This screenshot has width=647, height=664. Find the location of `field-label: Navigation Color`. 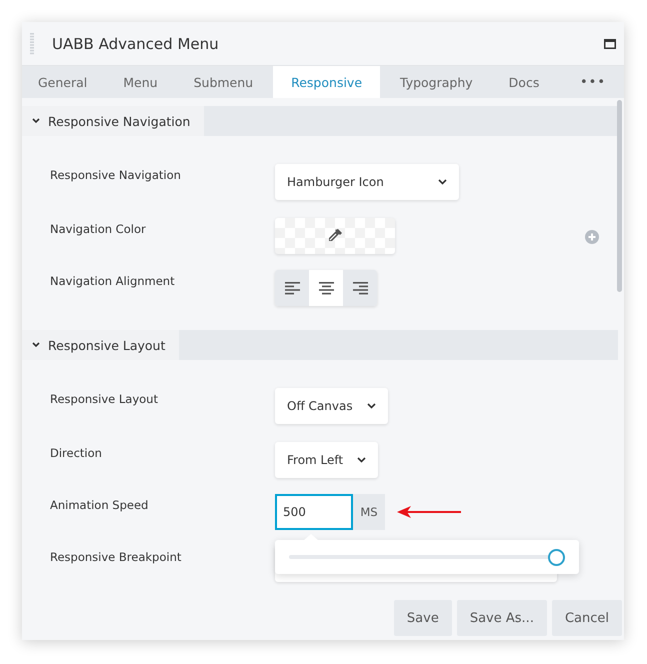

field-label: Navigation Color is located at coordinates (98, 228).